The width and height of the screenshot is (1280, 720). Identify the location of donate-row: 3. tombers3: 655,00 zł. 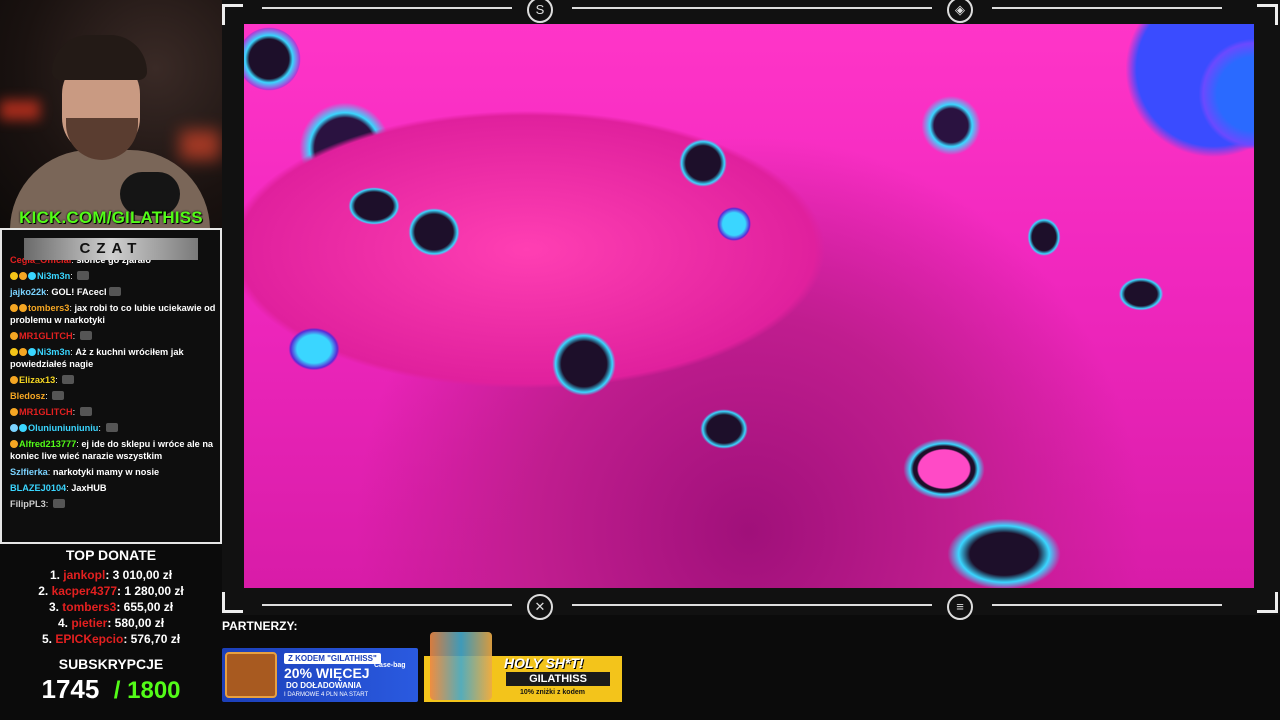
(111, 607).